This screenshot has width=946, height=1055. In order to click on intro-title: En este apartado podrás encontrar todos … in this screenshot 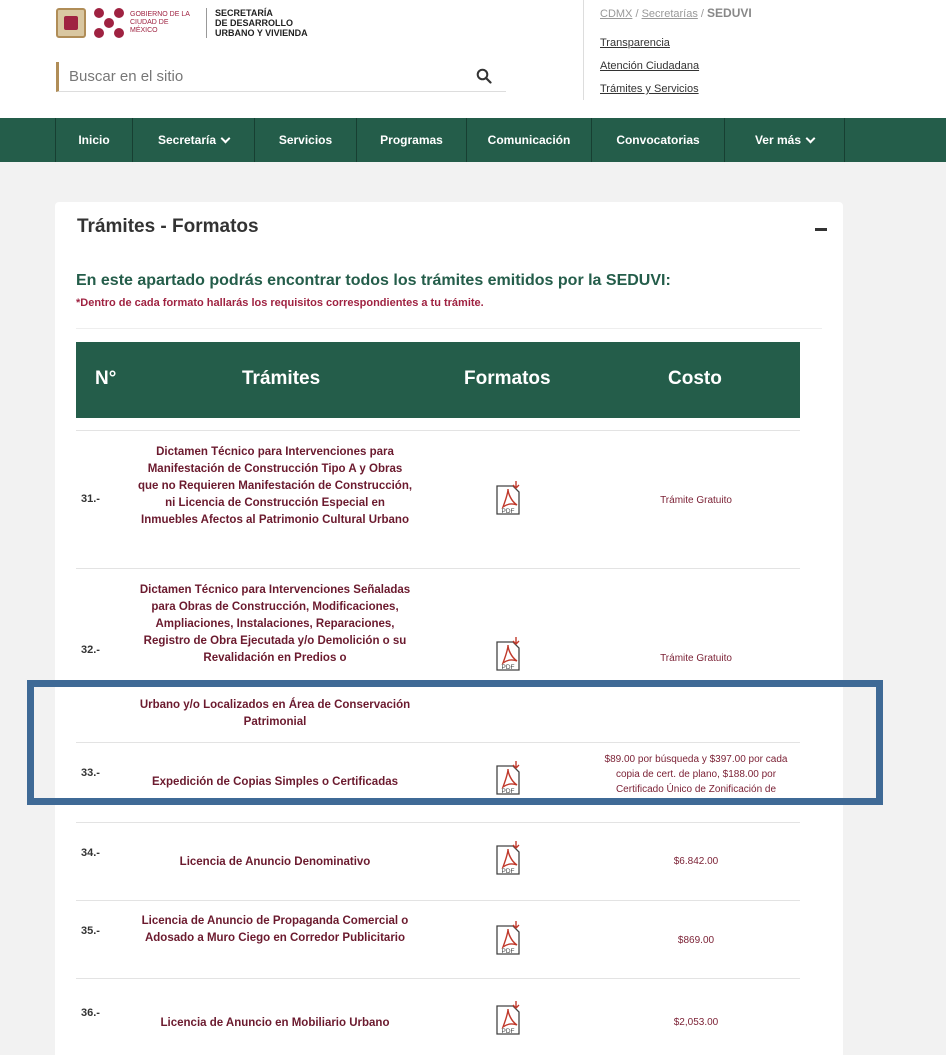, I will do `click(373, 280)`.